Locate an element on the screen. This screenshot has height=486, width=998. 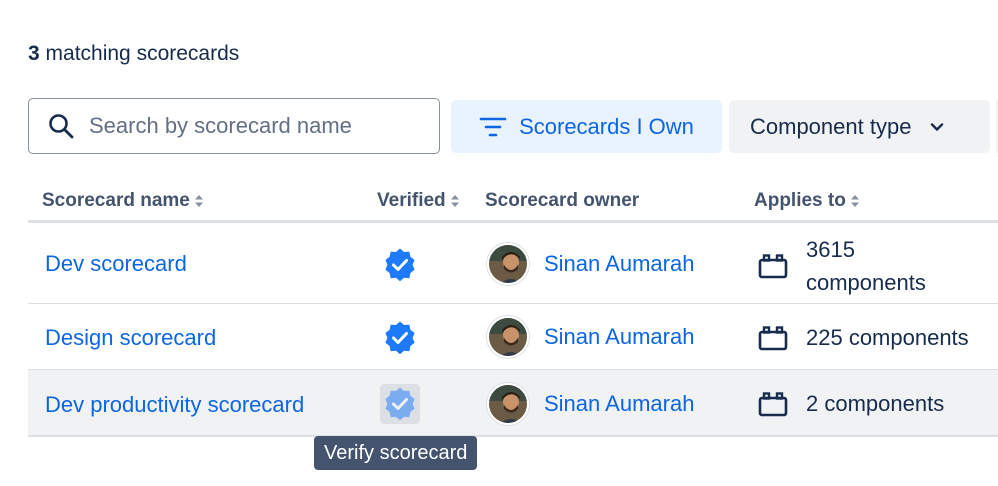
column-header-verified: Verified is located at coordinates (418, 201).